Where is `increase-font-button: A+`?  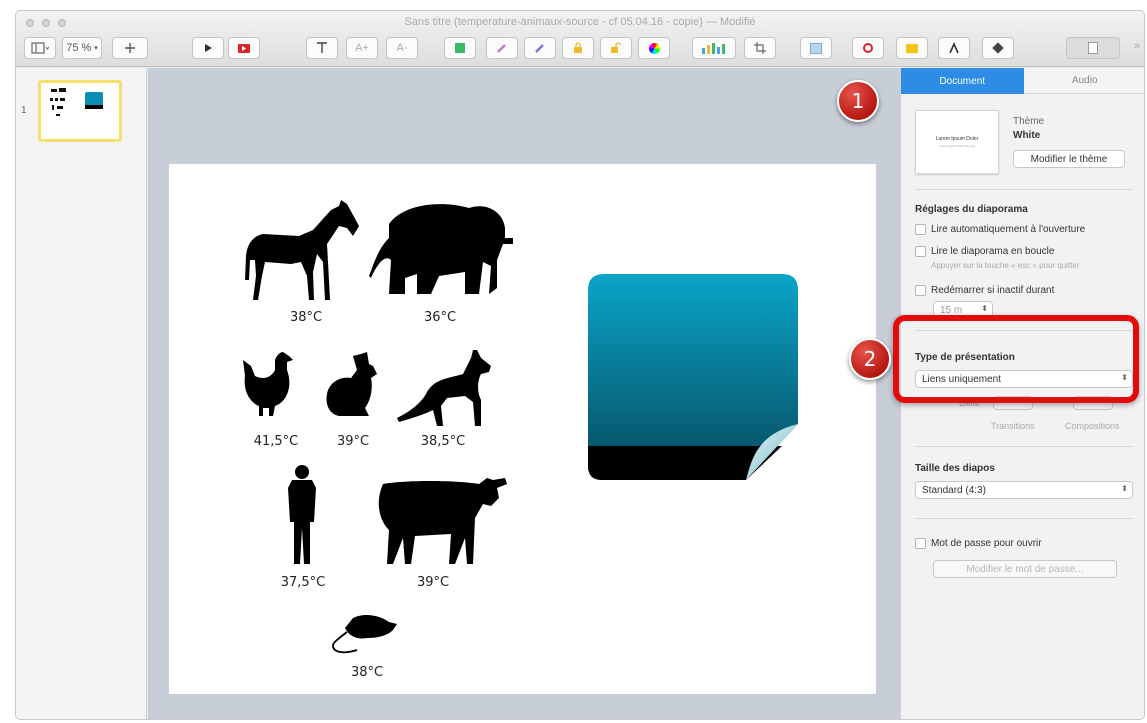 increase-font-button: A+ is located at coordinates (362, 48).